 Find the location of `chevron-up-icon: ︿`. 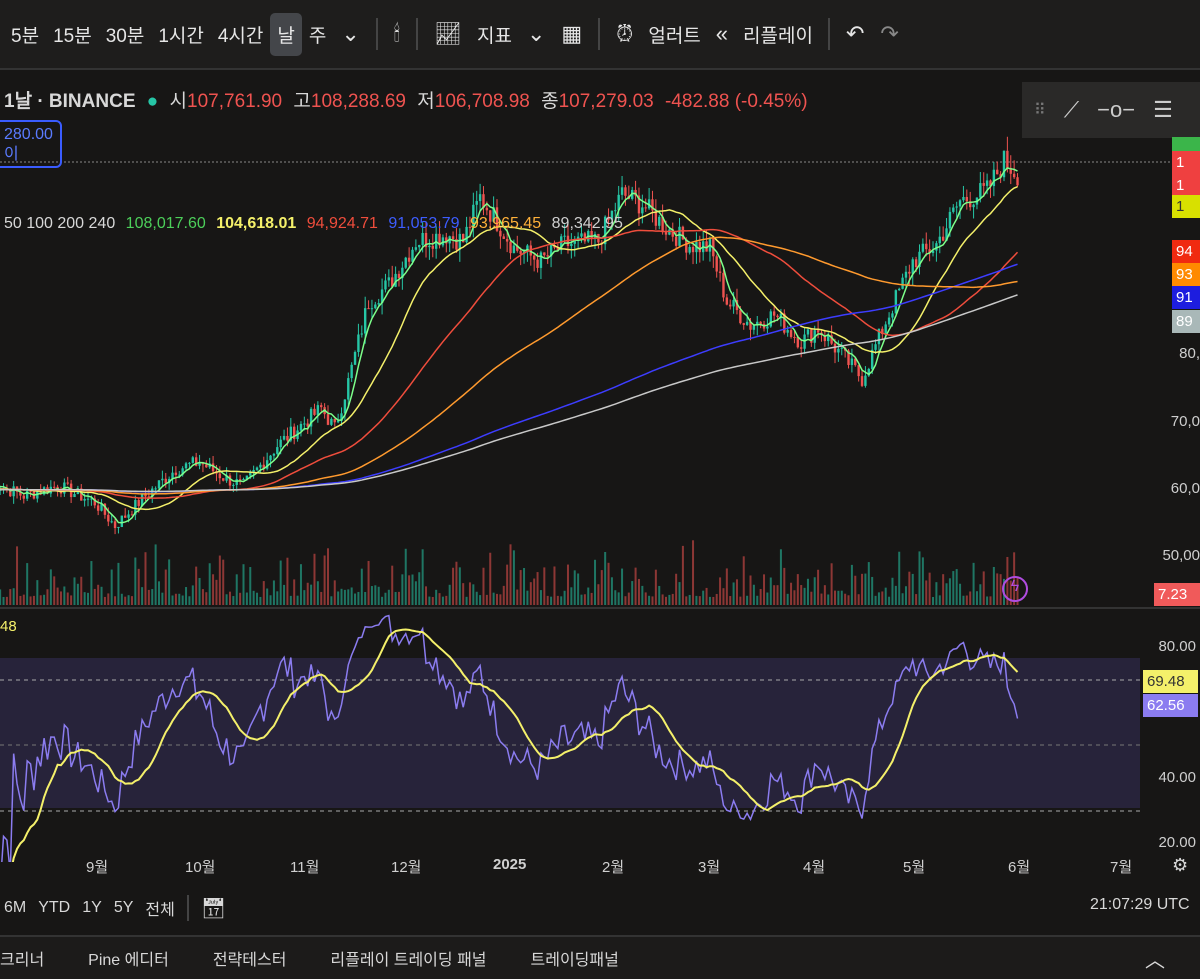

chevron-up-icon: ︿ is located at coordinates (1155, 958).